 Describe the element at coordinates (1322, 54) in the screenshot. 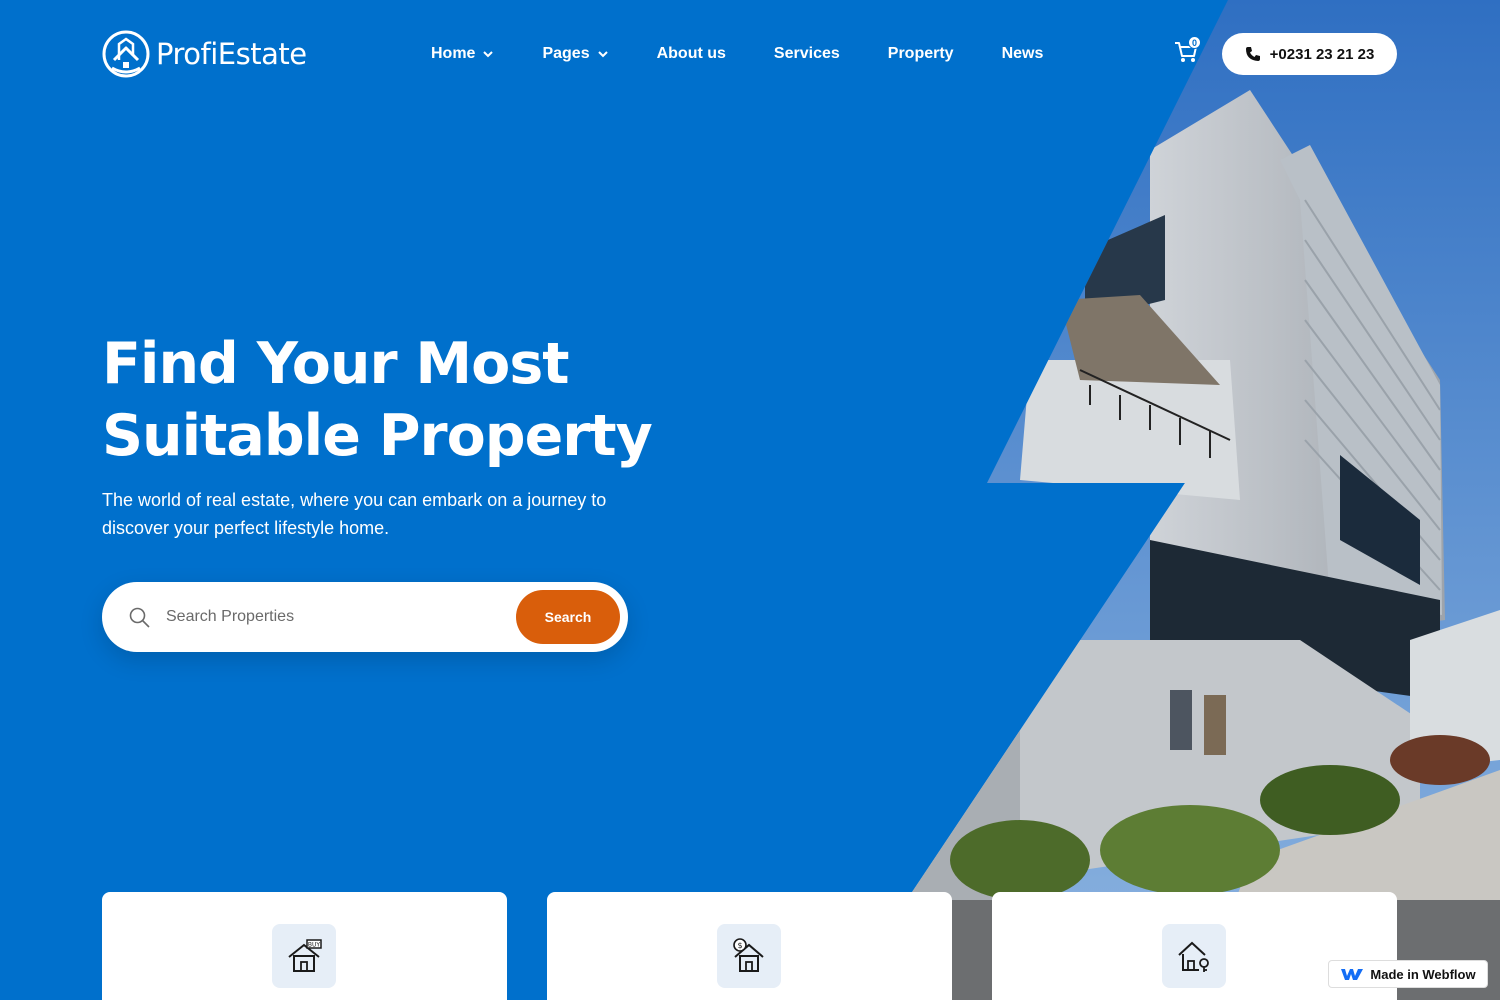

I see `phone-number: +0231 23 21 23` at that location.